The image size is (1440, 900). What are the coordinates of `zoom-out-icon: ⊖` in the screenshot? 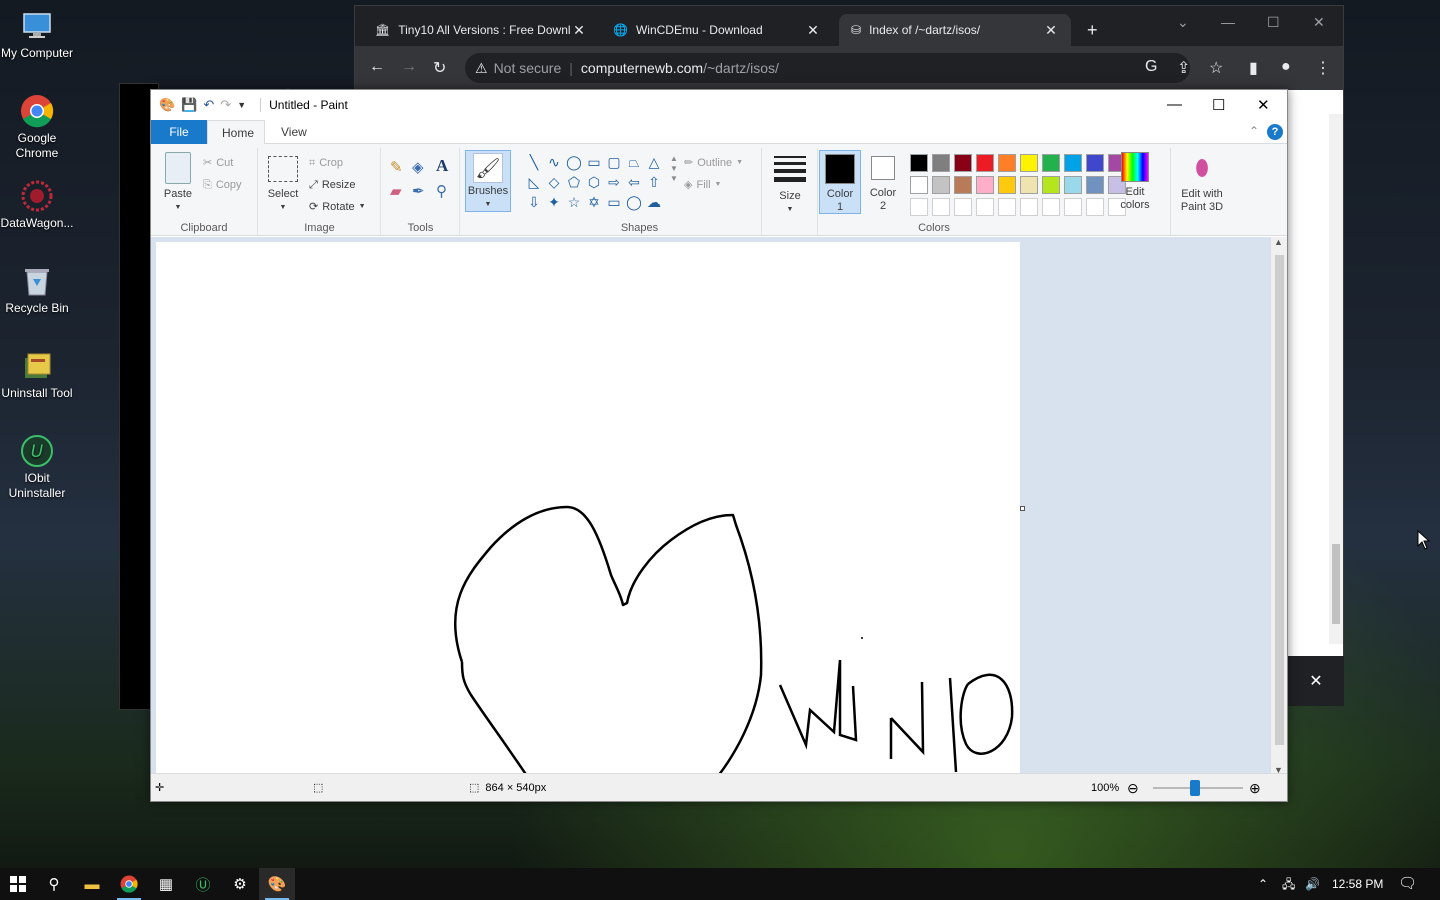 It's located at (1133, 788).